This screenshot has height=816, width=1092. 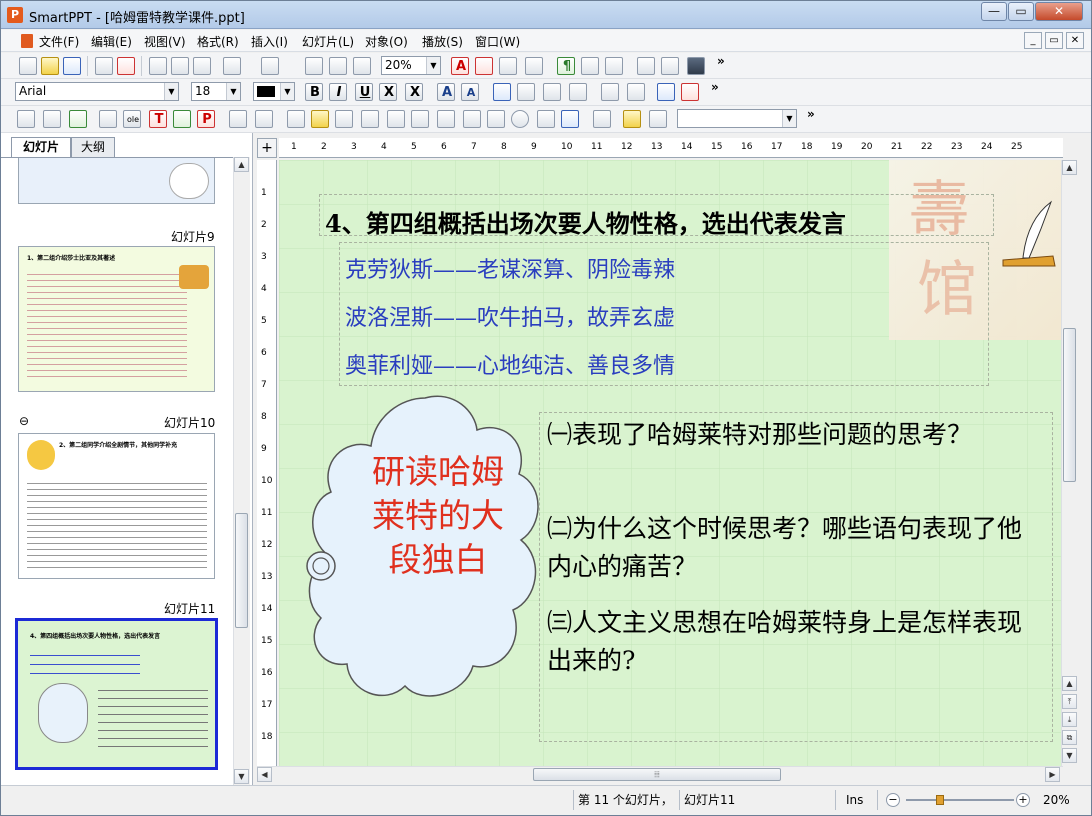 What do you see at coordinates (425, 548) in the screenshot?
I see `thought-cloud: 研读哈姆莱特的大段独白` at bounding box center [425, 548].